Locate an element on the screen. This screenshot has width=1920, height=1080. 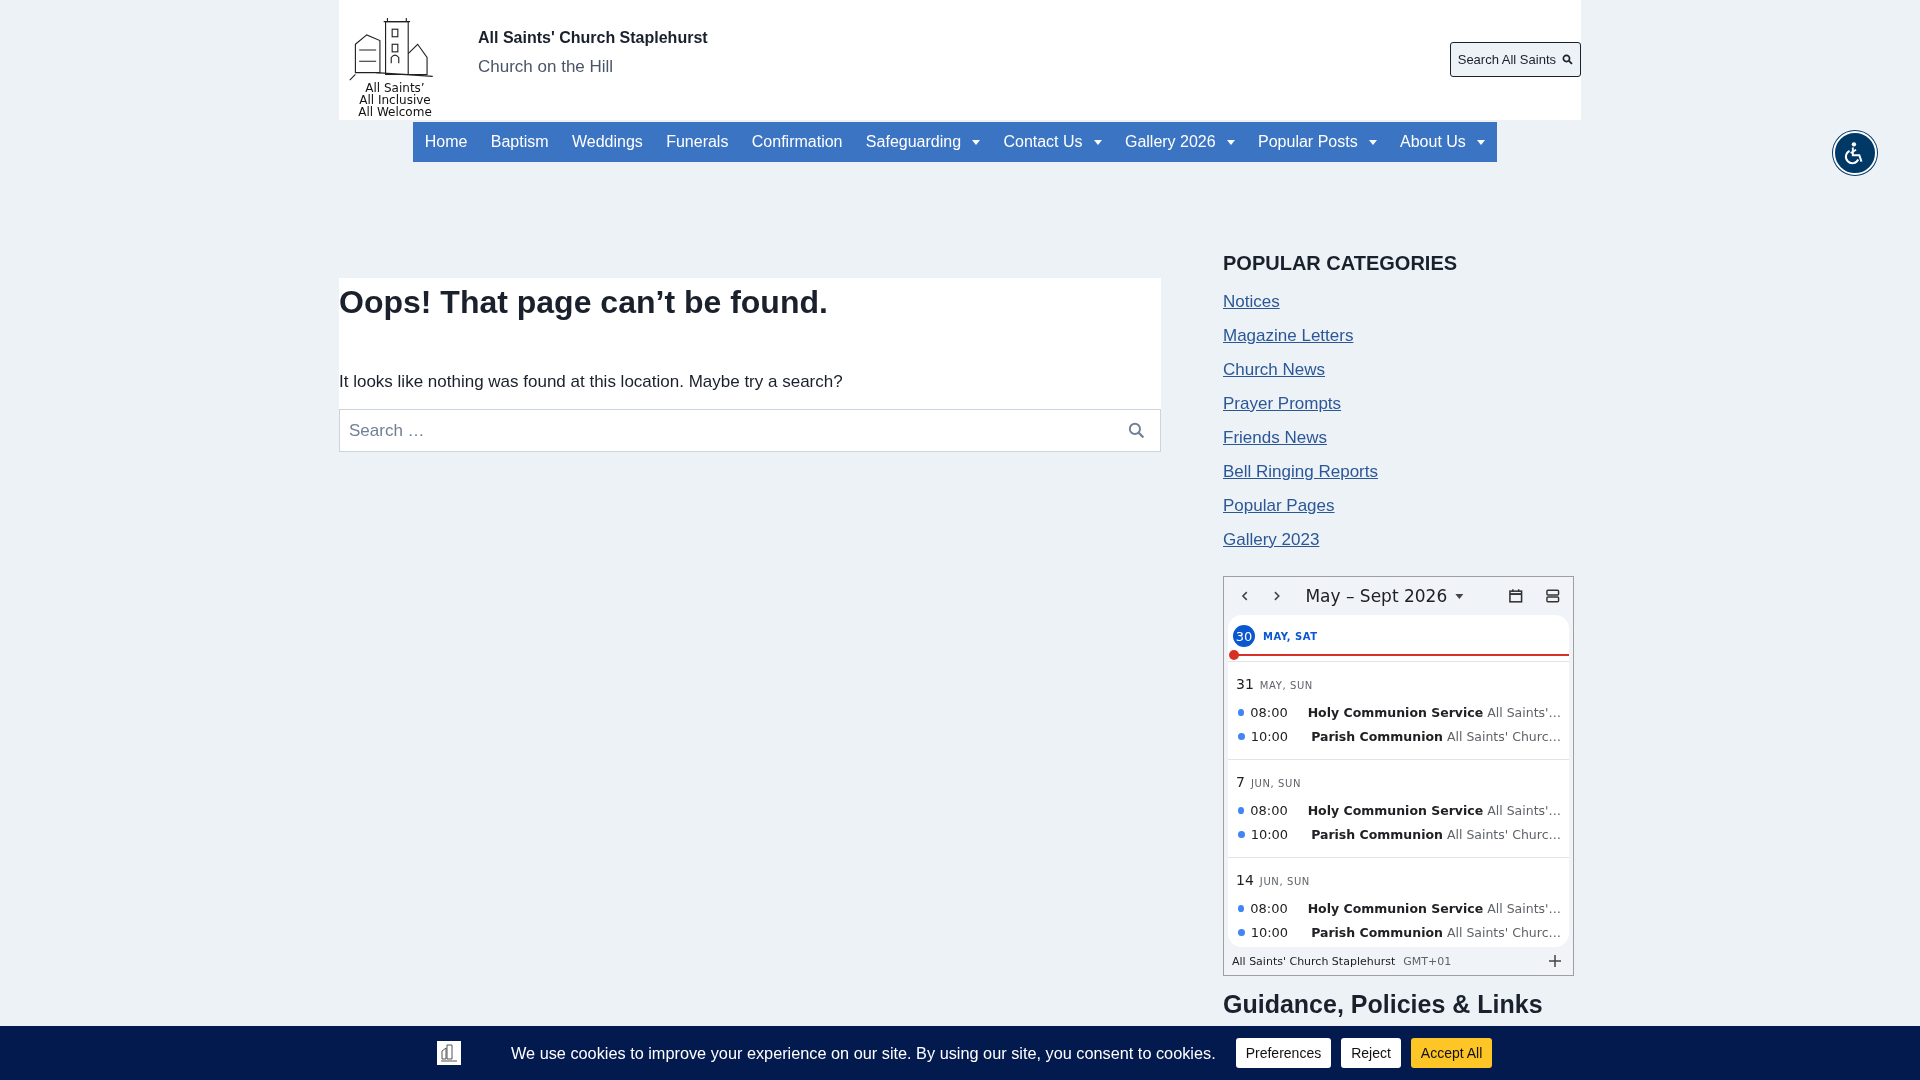
category-link: Gallery 2023 is located at coordinates (1271, 539).